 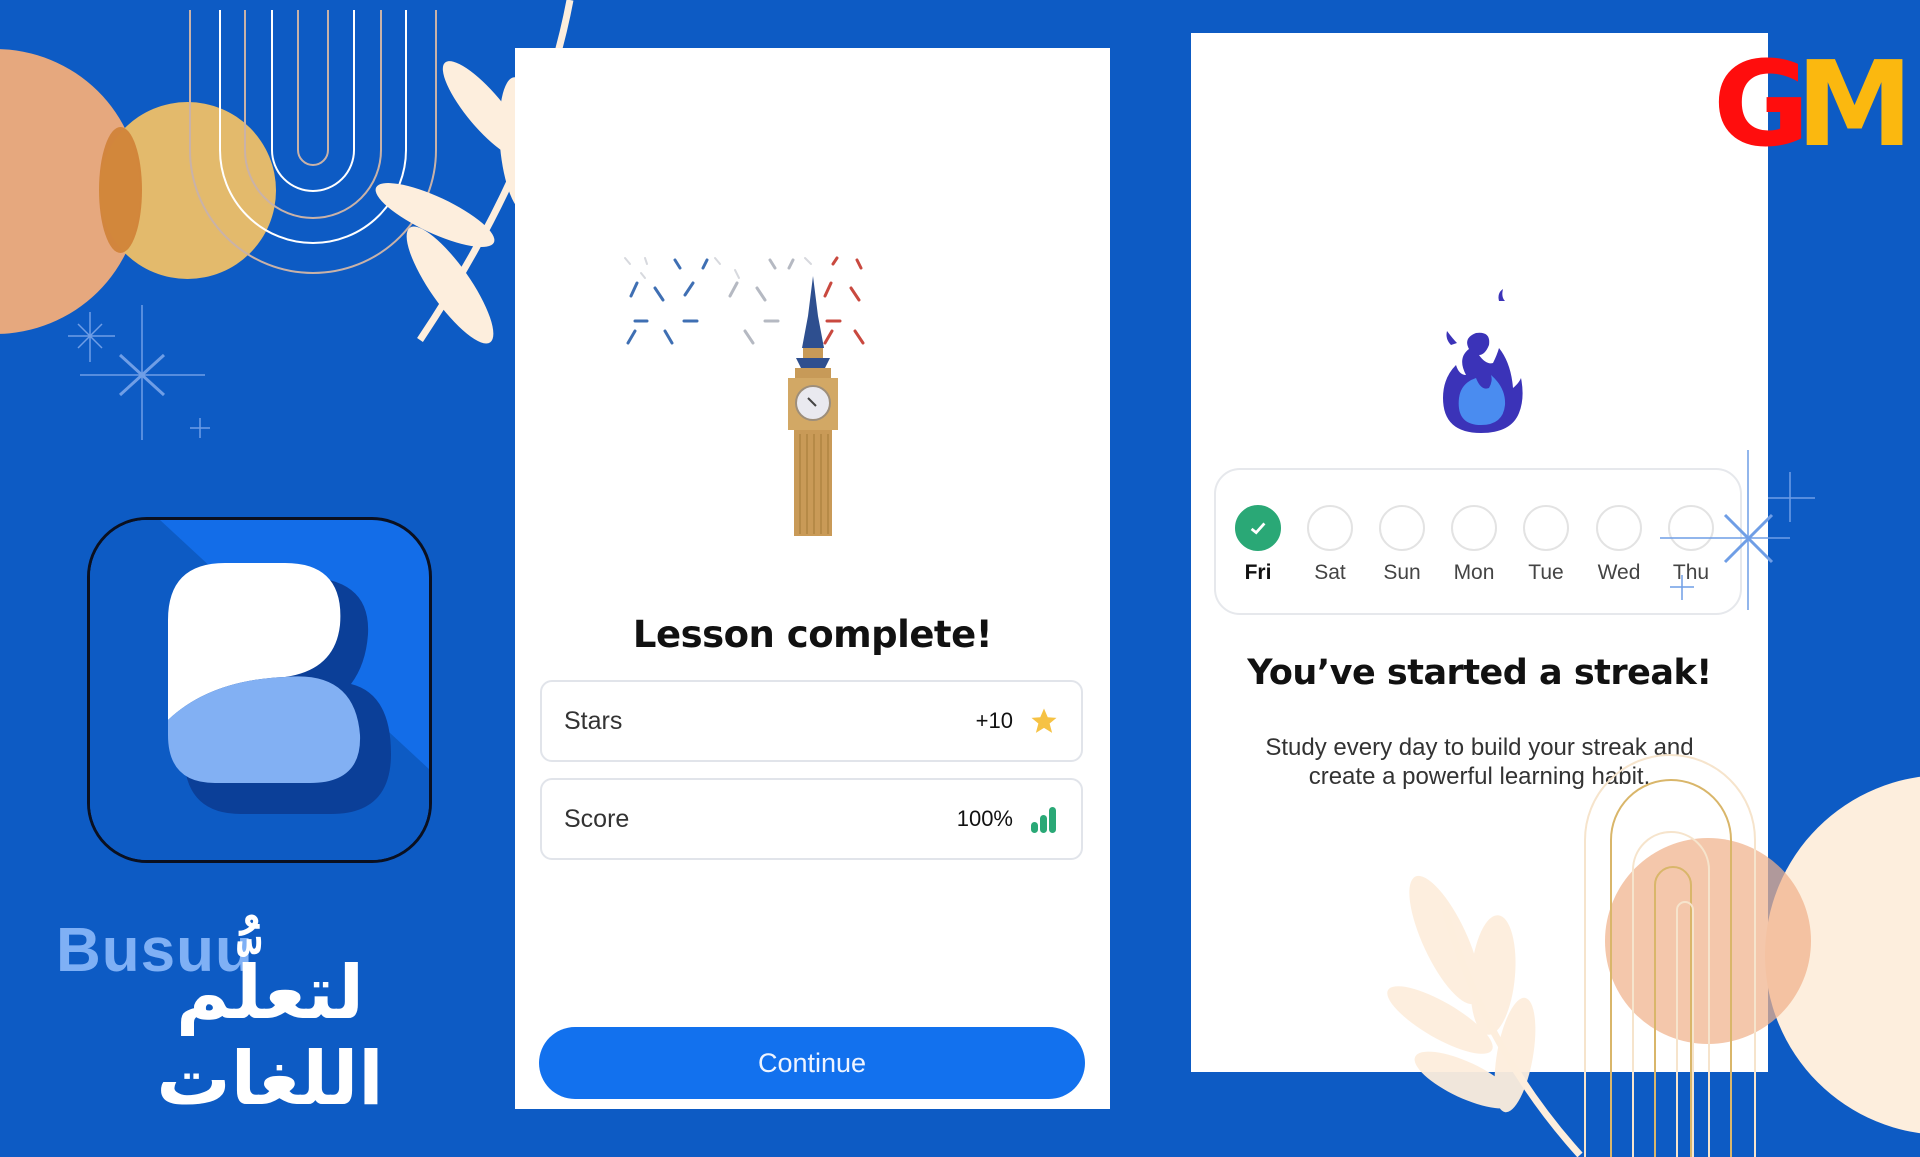 I want to click on decor-sparkles-right, so click(x=1737, y=530).